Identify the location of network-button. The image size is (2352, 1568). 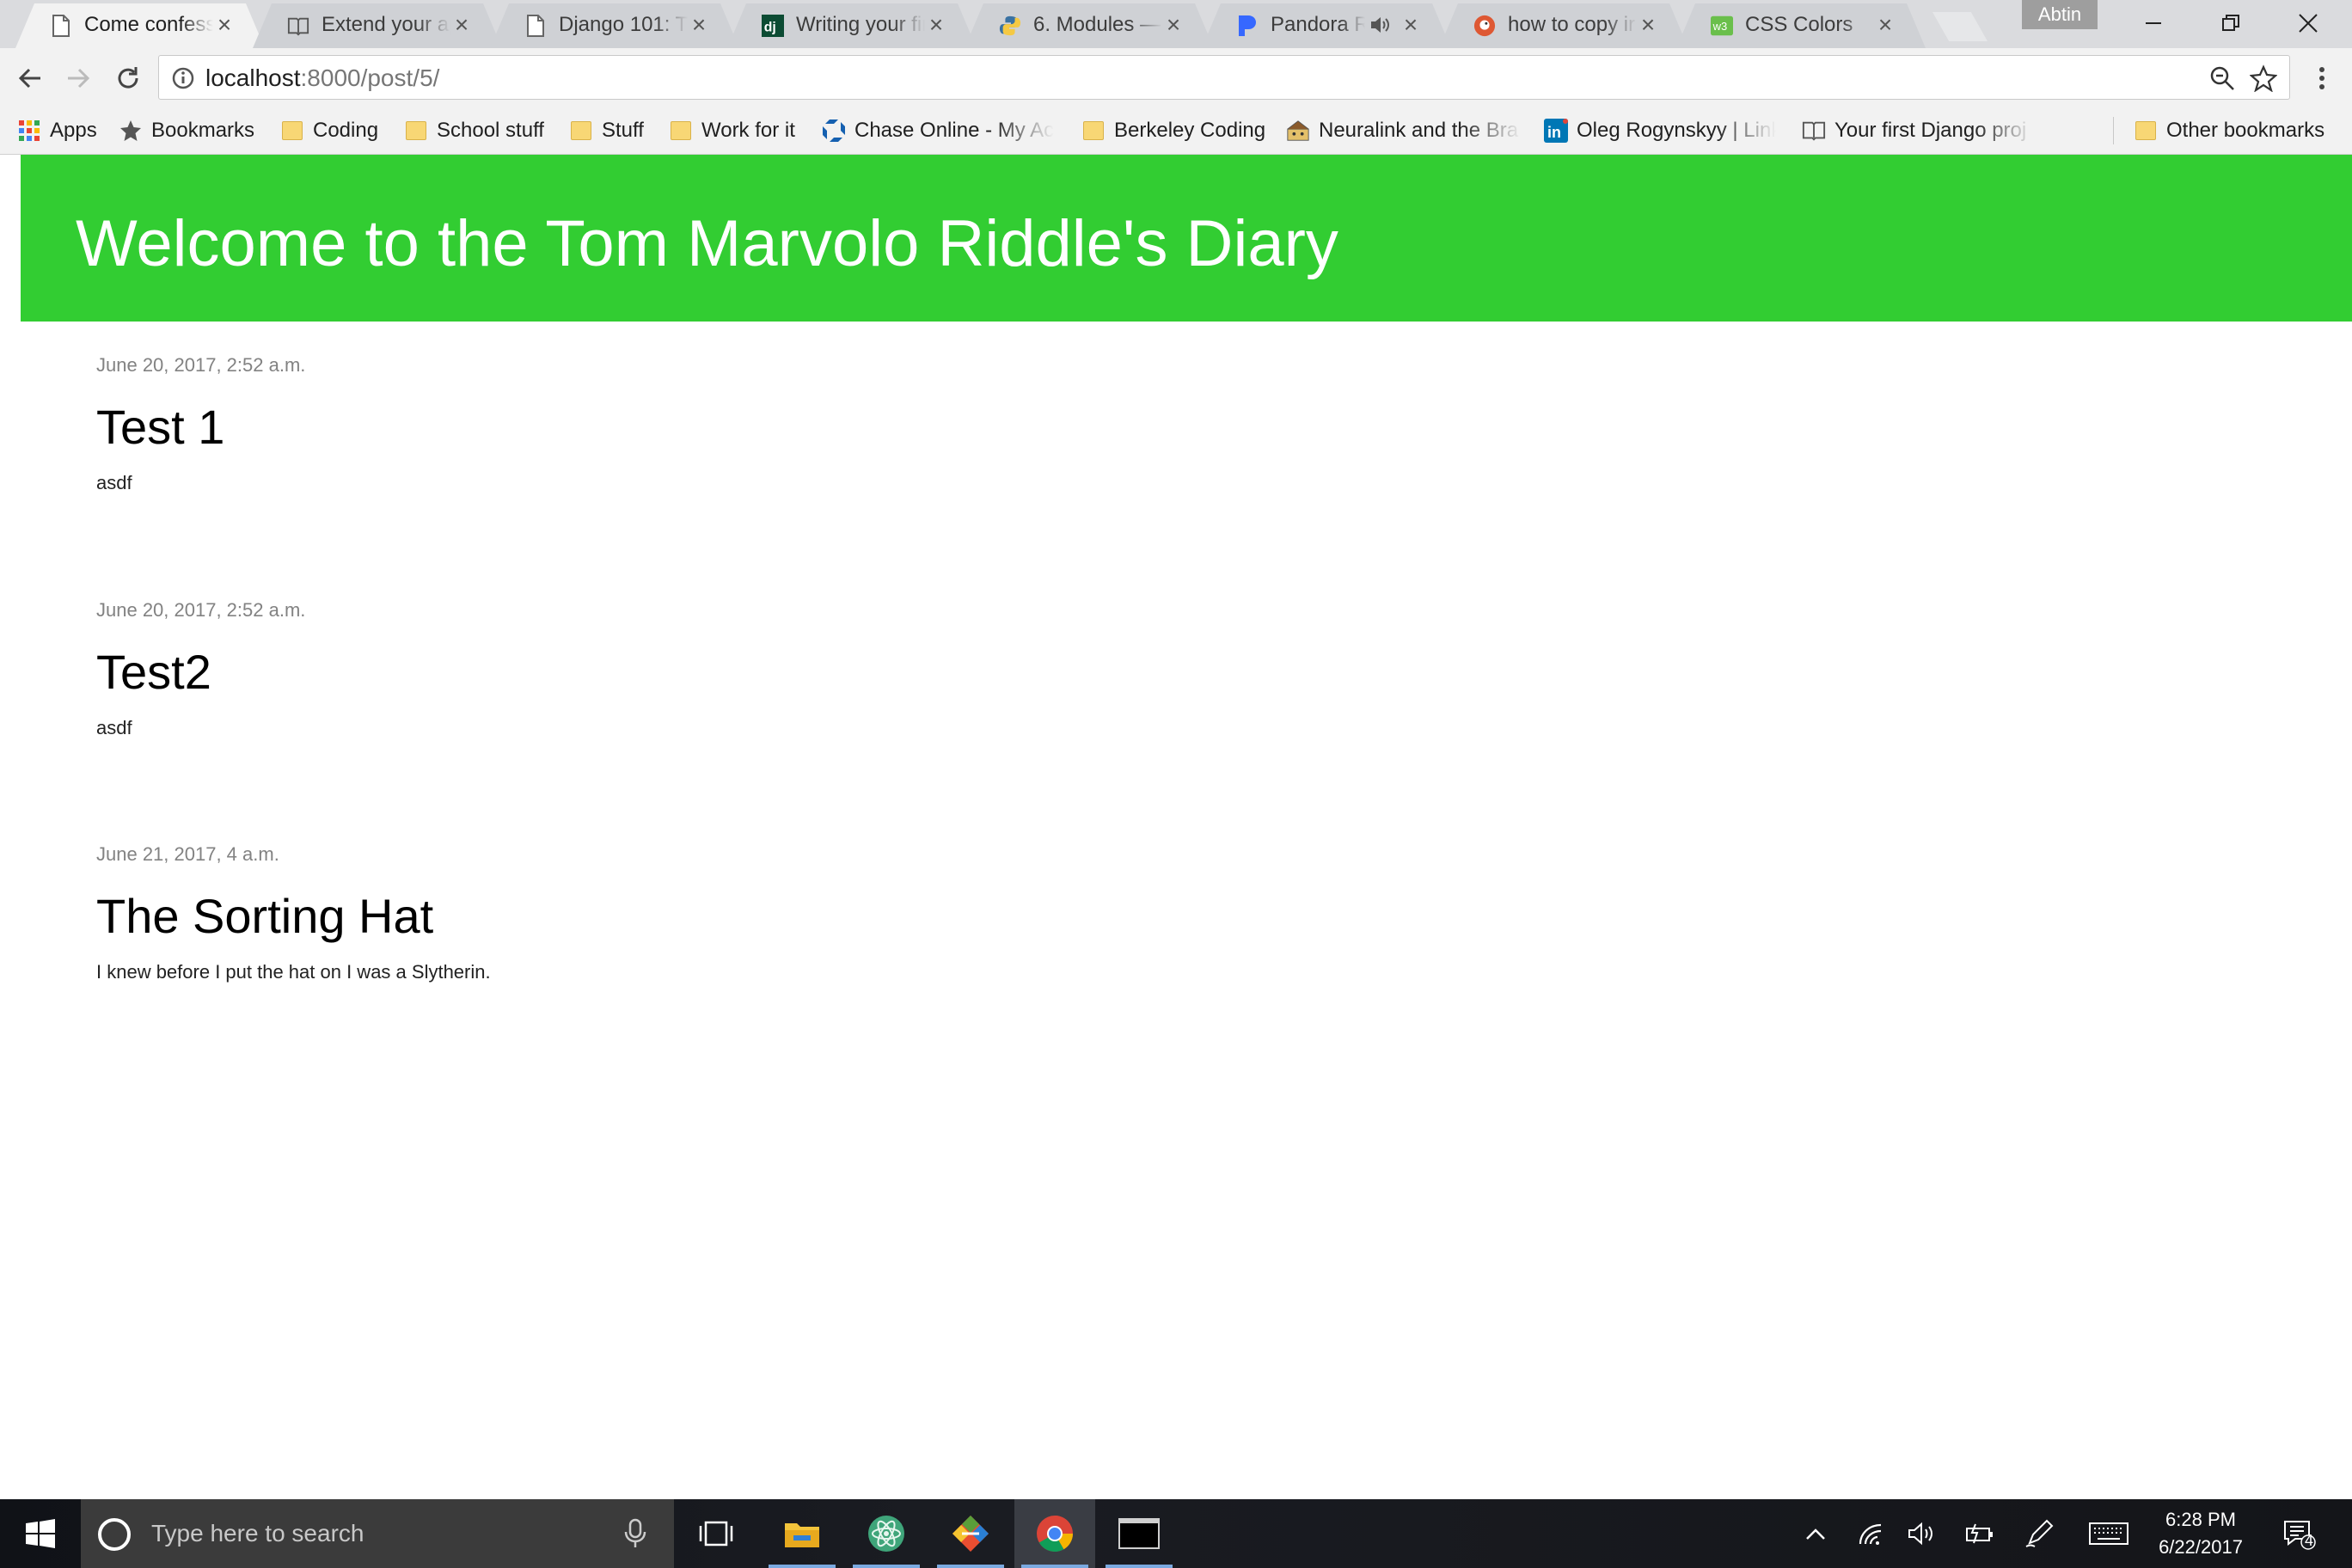
(1871, 1533).